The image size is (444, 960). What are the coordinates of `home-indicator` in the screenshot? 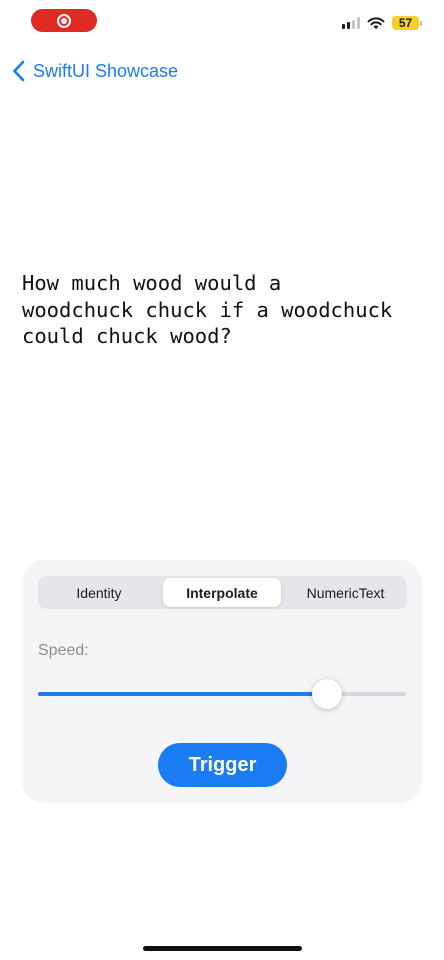 It's located at (222, 948).